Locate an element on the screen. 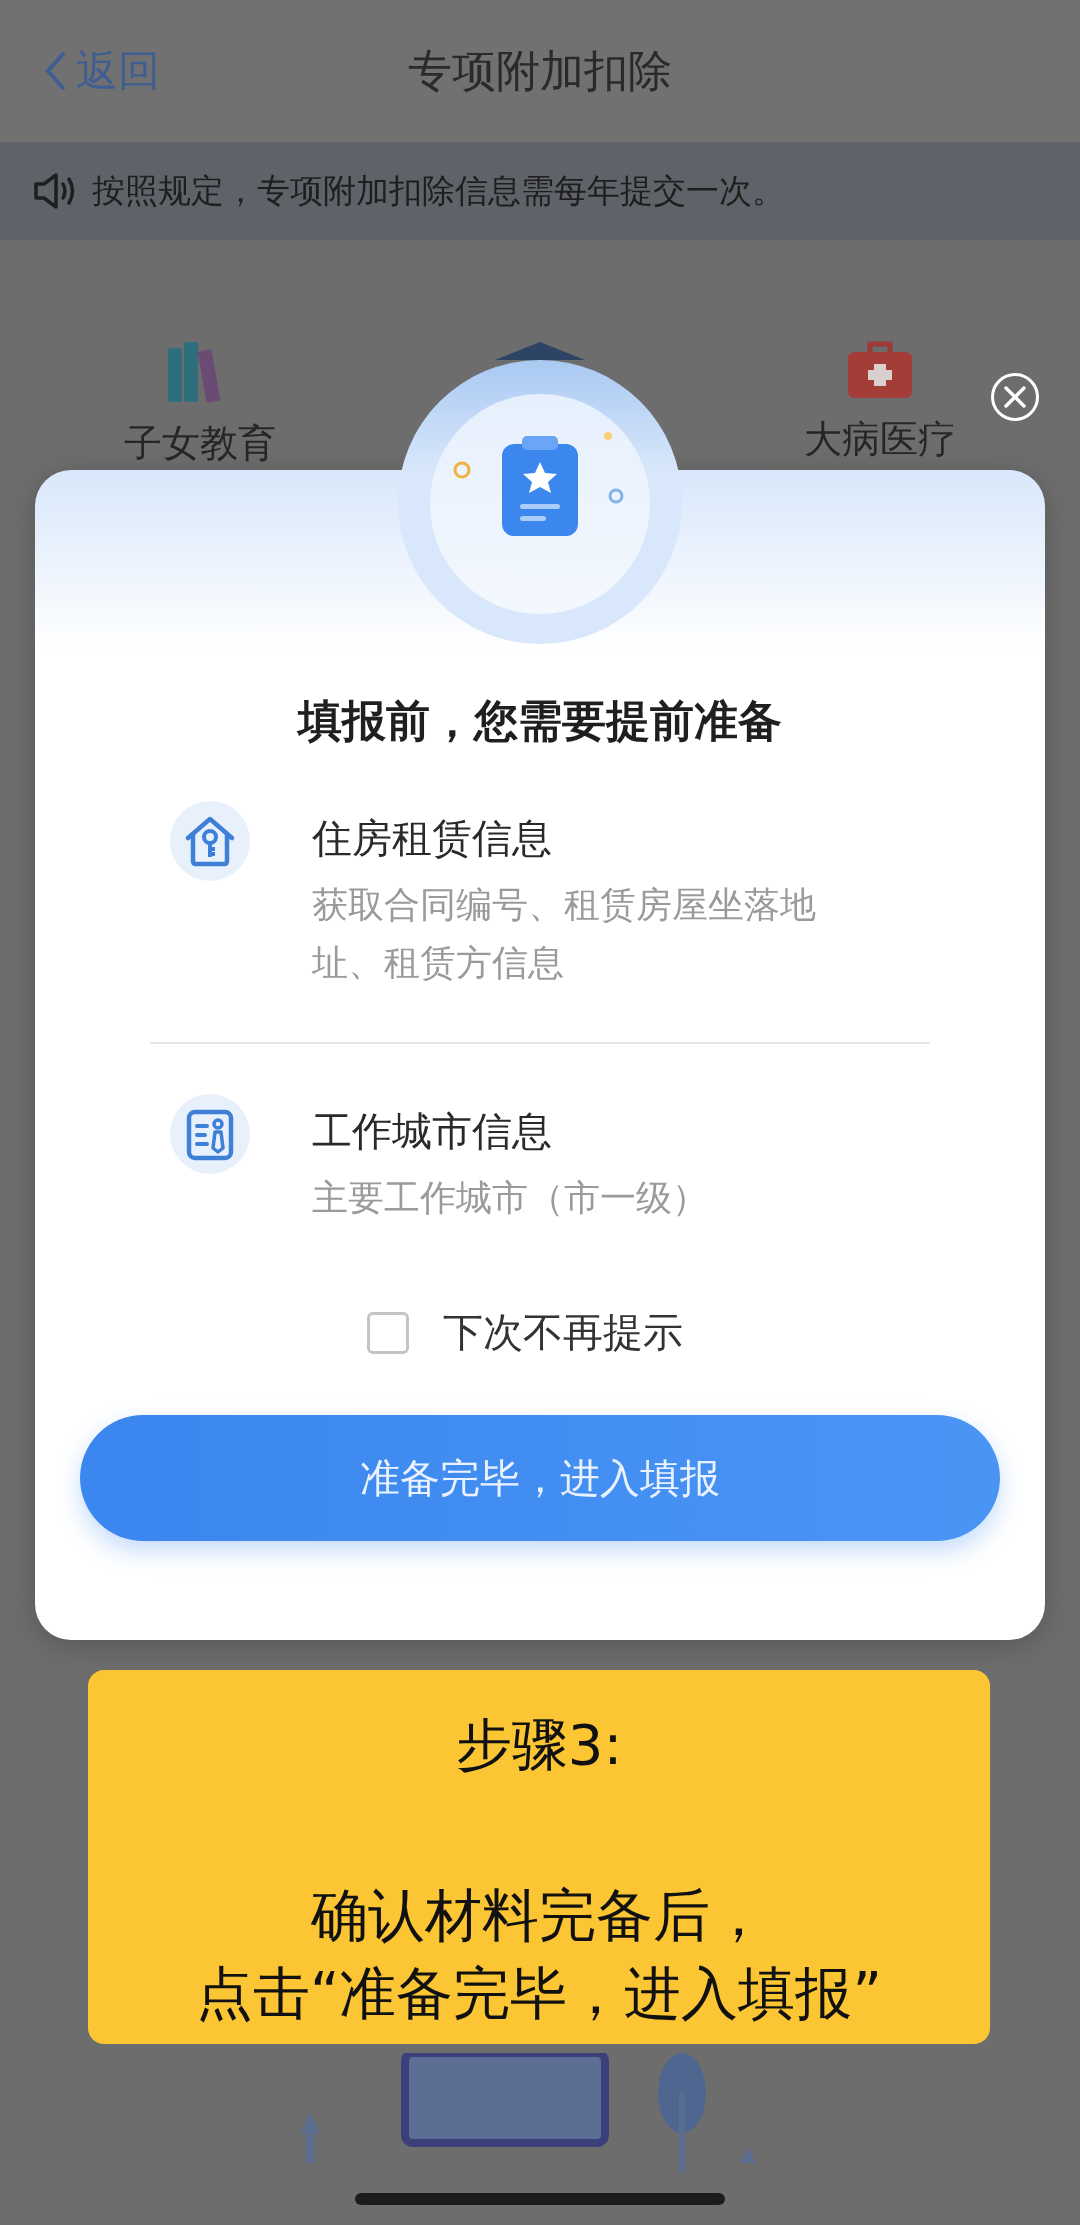 Image resolution: width=1080 pixels, height=2225 pixels. annotation-text: 确认材料完备后， is located at coordinates (539, 1915).